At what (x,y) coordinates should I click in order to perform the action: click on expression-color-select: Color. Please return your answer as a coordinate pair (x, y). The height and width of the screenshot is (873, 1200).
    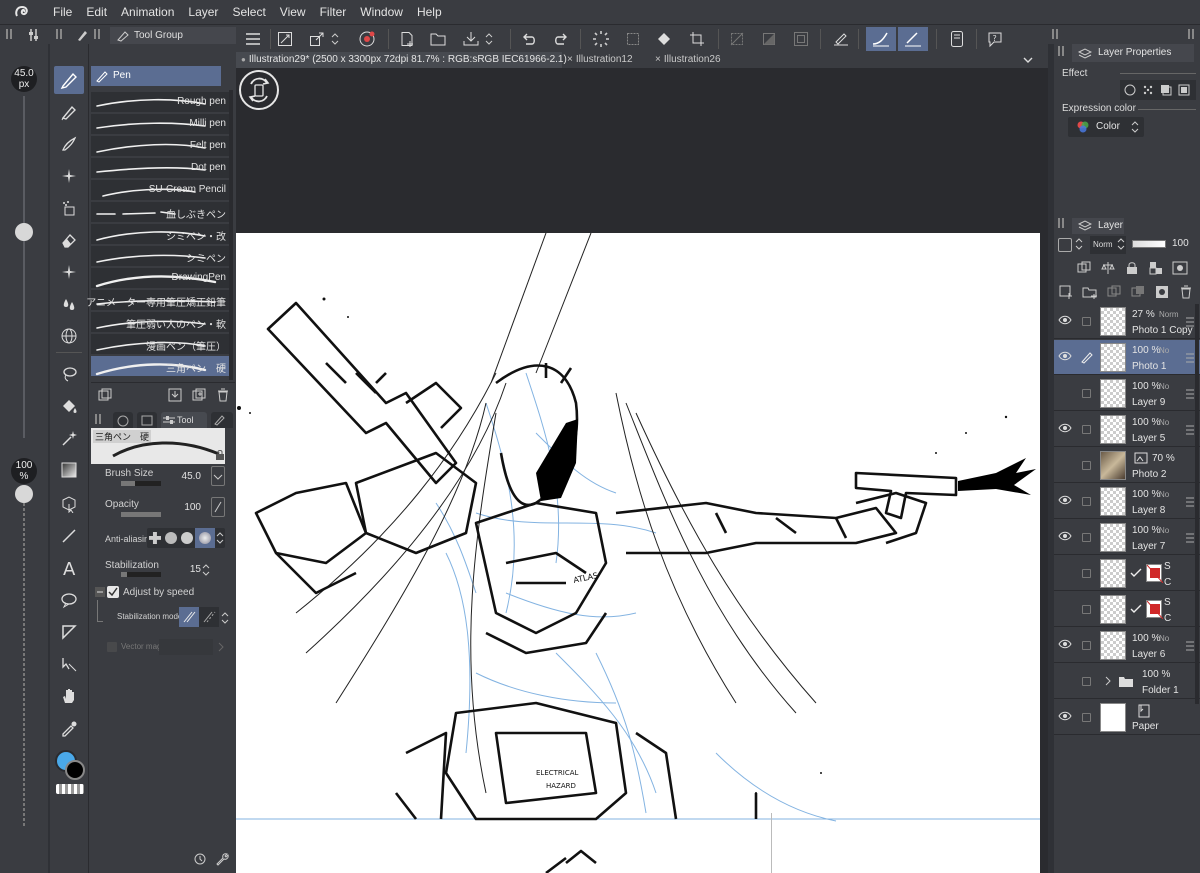
    Looking at the image, I should click on (1106, 127).